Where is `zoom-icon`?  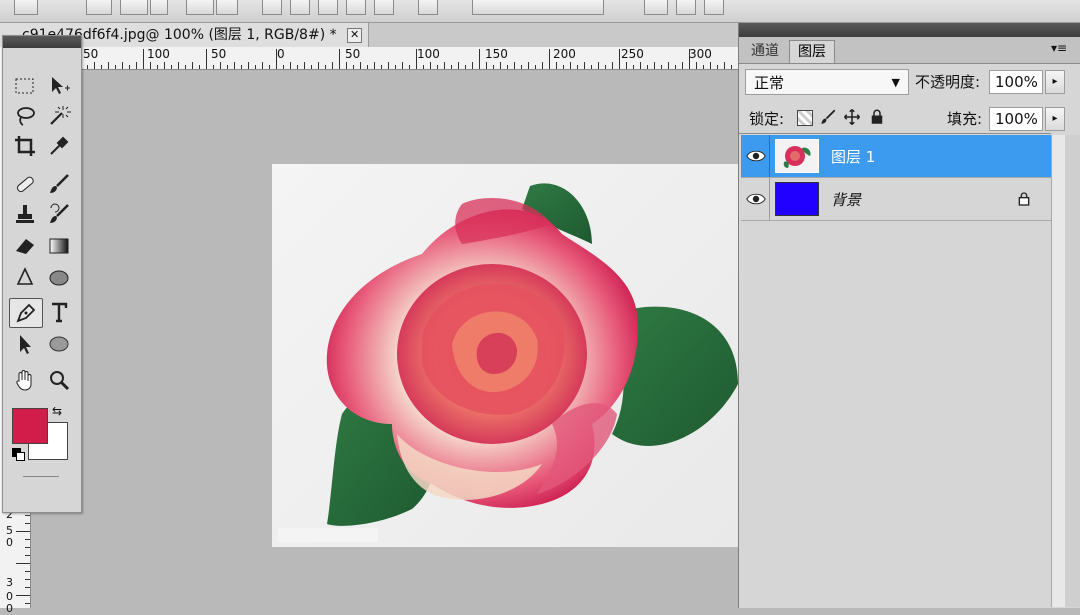 zoom-icon is located at coordinates (60, 381).